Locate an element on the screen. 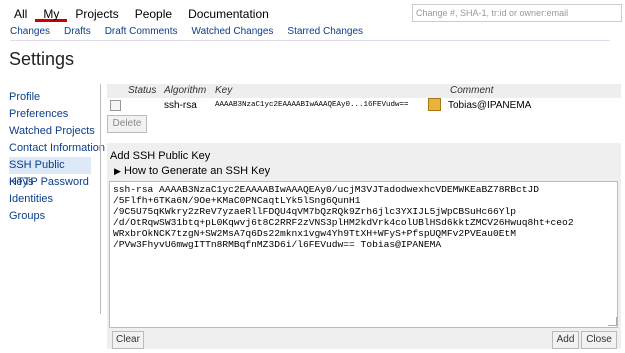  main-nav: All My Projects People Documentation is located at coordinates (141, 14).